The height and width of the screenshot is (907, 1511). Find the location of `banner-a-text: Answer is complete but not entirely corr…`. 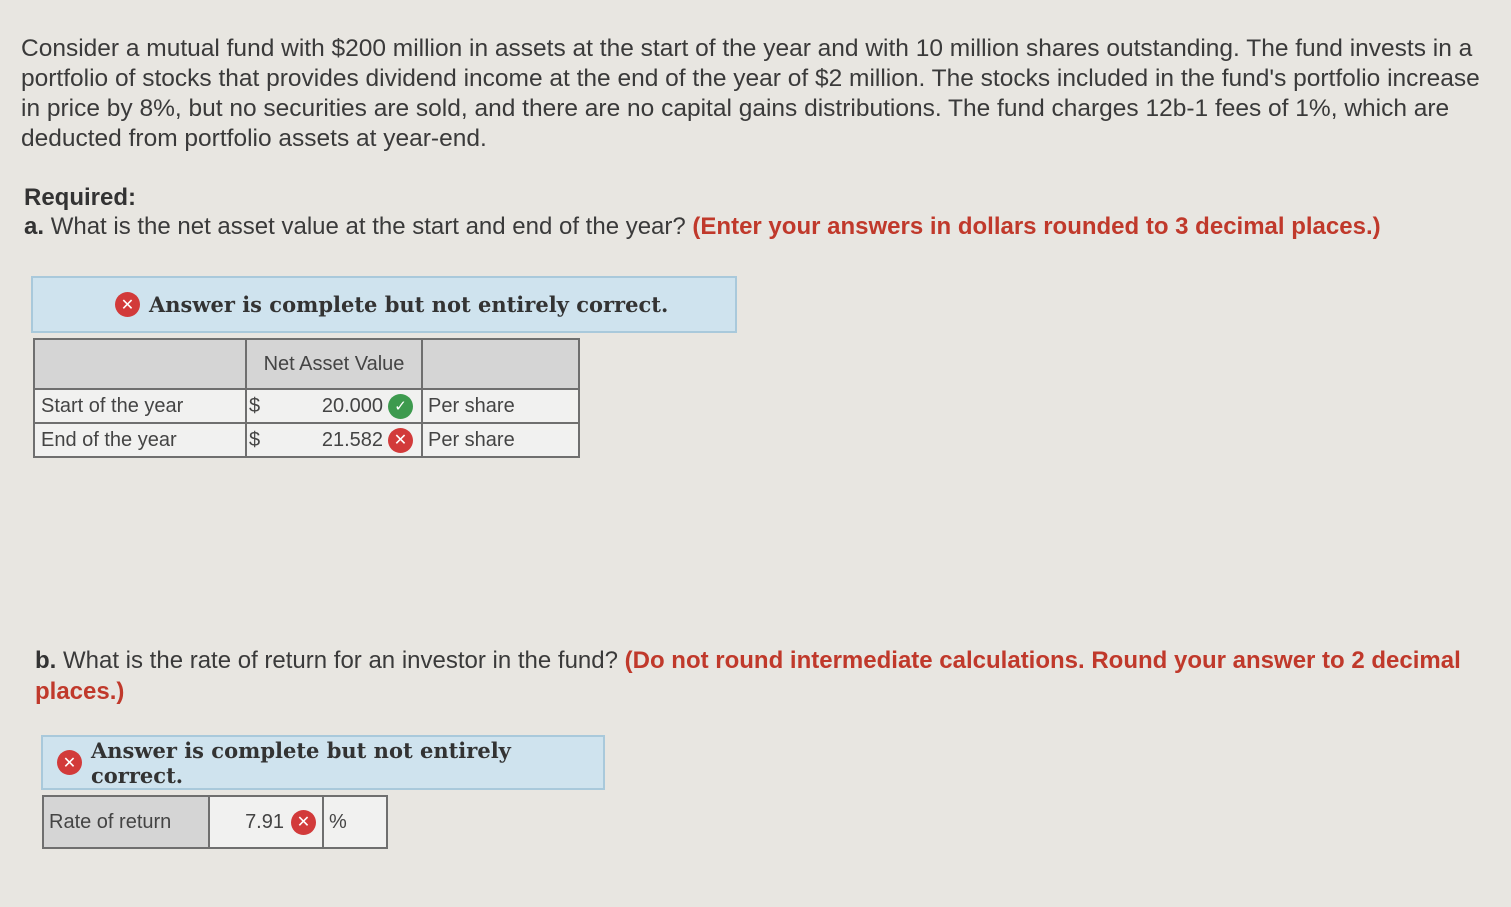

banner-a-text: Answer is complete but not entirely corr… is located at coordinates (409, 304).